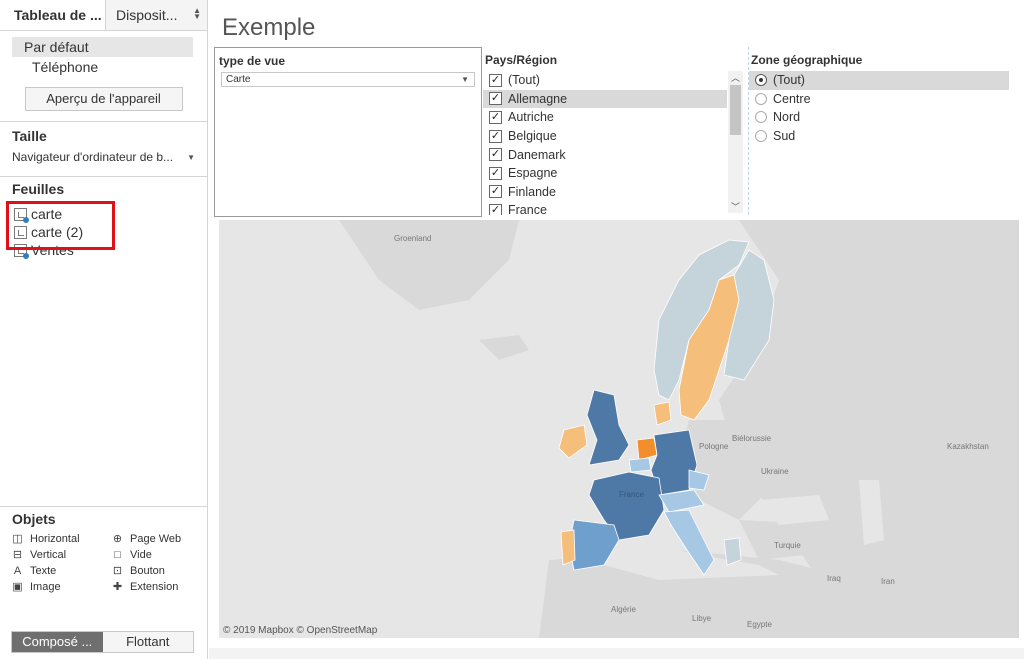 This screenshot has height=659, width=1024. I want to click on dashboard-title: Exemple, so click(269, 27).